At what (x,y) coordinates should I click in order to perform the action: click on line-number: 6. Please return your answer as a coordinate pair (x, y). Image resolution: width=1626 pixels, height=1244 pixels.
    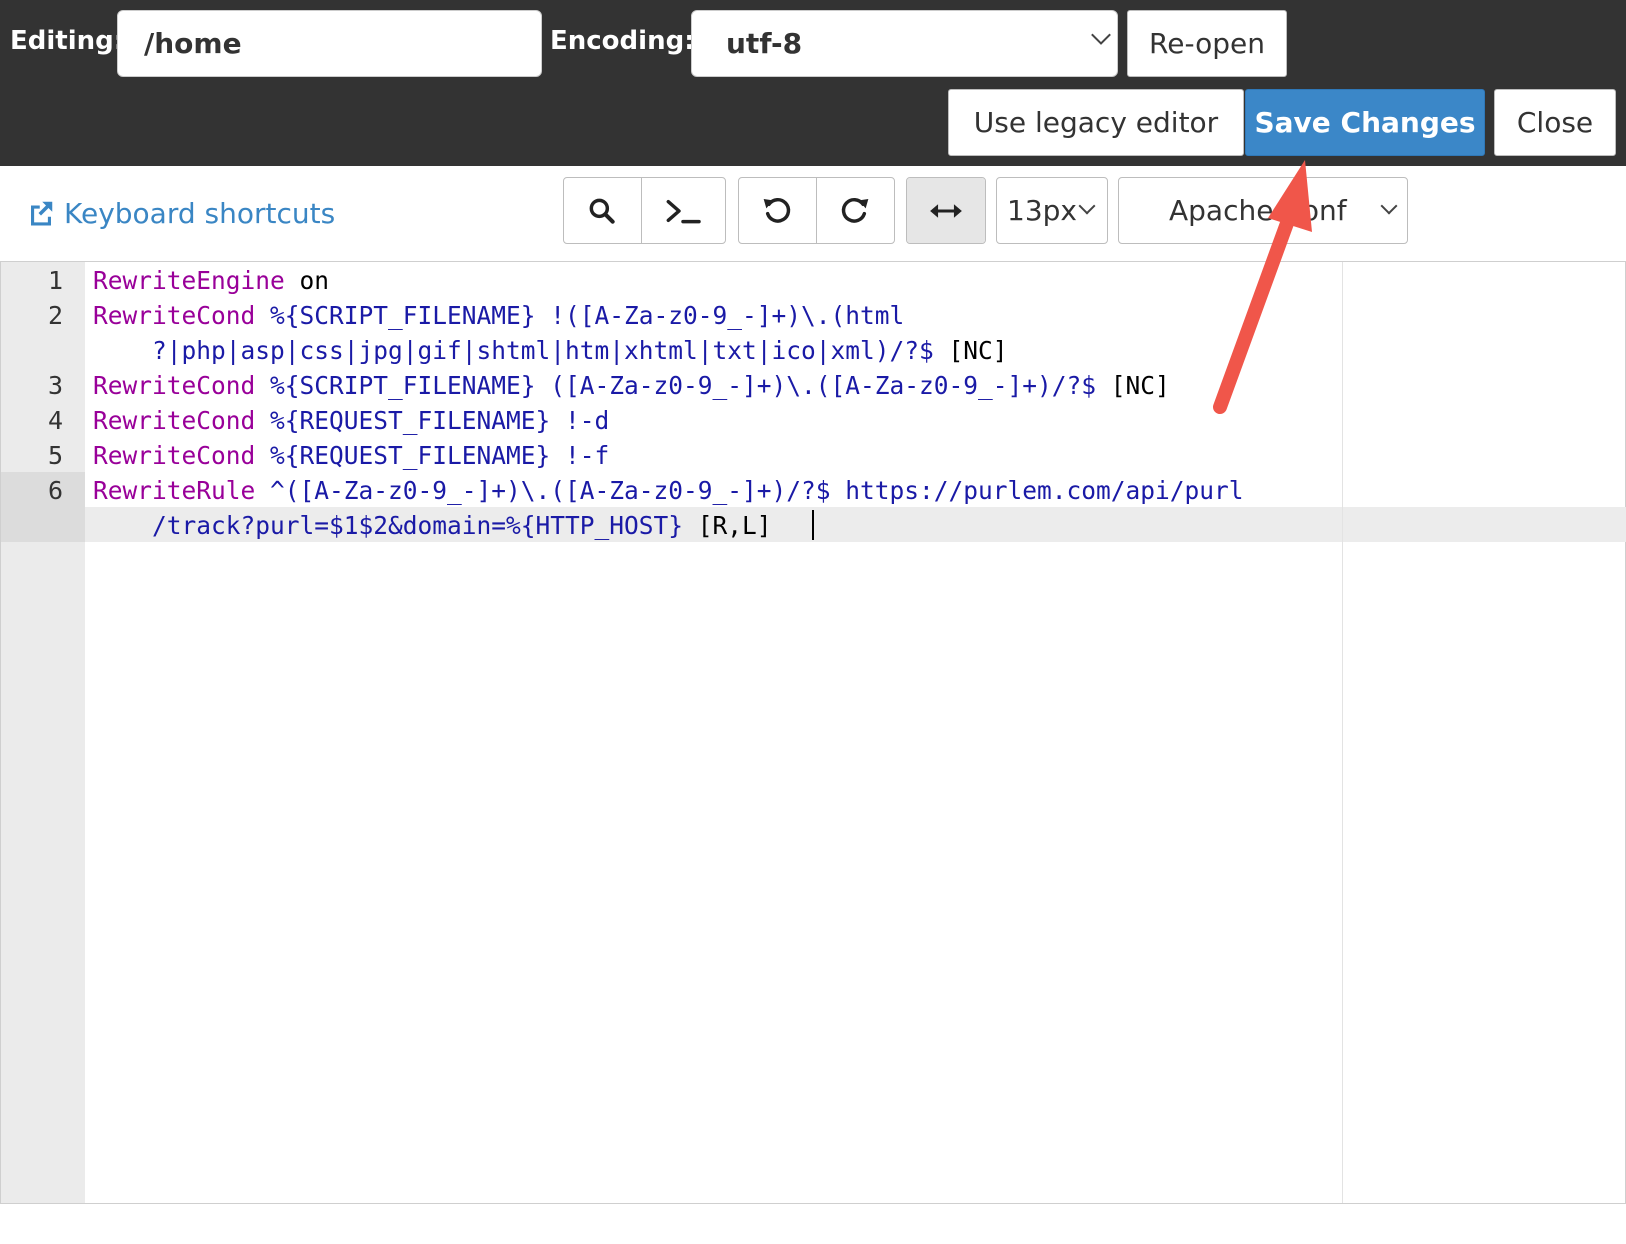
    Looking at the image, I should click on (55, 490).